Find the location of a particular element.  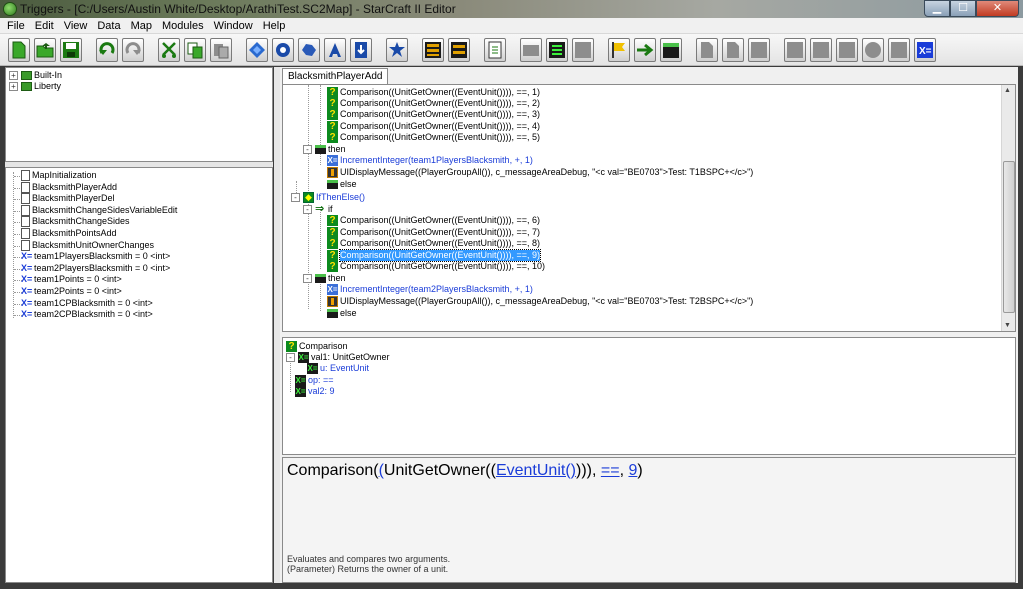

trigger-item: BlacksmithChangeSides is located at coordinates (75, 222).